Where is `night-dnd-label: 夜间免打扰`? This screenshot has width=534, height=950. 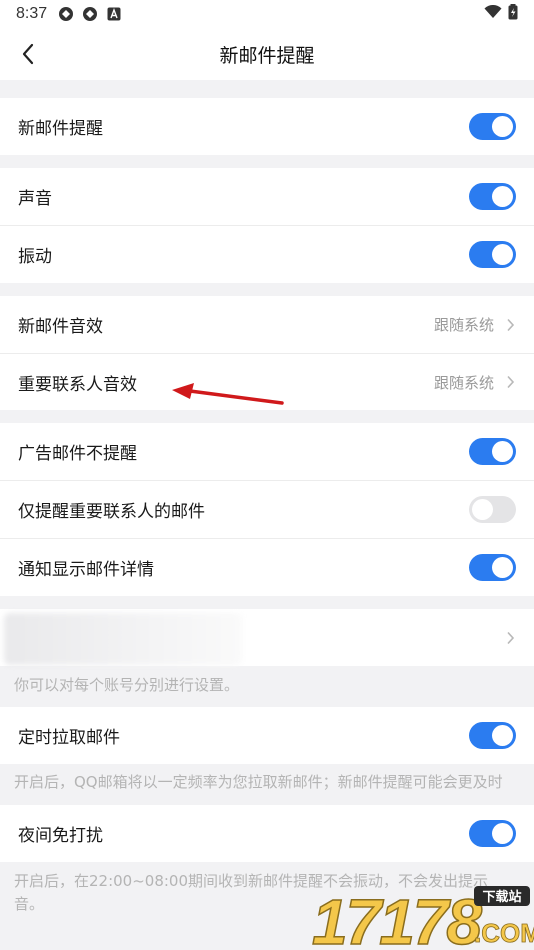
night-dnd-label: 夜间免打扰 is located at coordinates (60, 836).